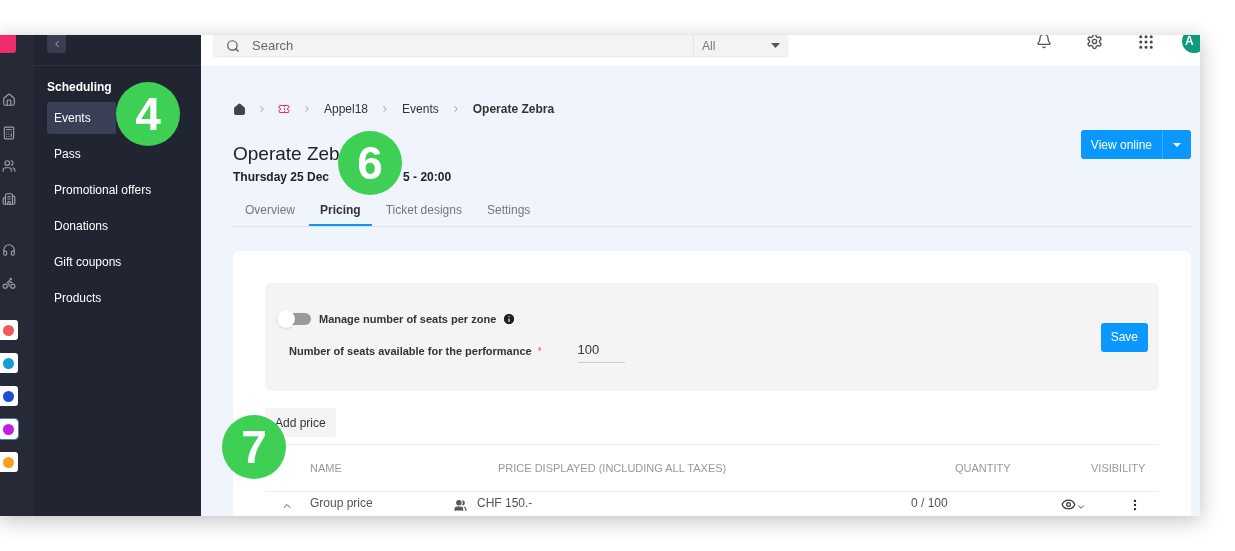 This screenshot has height=551, width=1235. What do you see at coordinates (340, 211) in the screenshot?
I see `tab: Pricing` at bounding box center [340, 211].